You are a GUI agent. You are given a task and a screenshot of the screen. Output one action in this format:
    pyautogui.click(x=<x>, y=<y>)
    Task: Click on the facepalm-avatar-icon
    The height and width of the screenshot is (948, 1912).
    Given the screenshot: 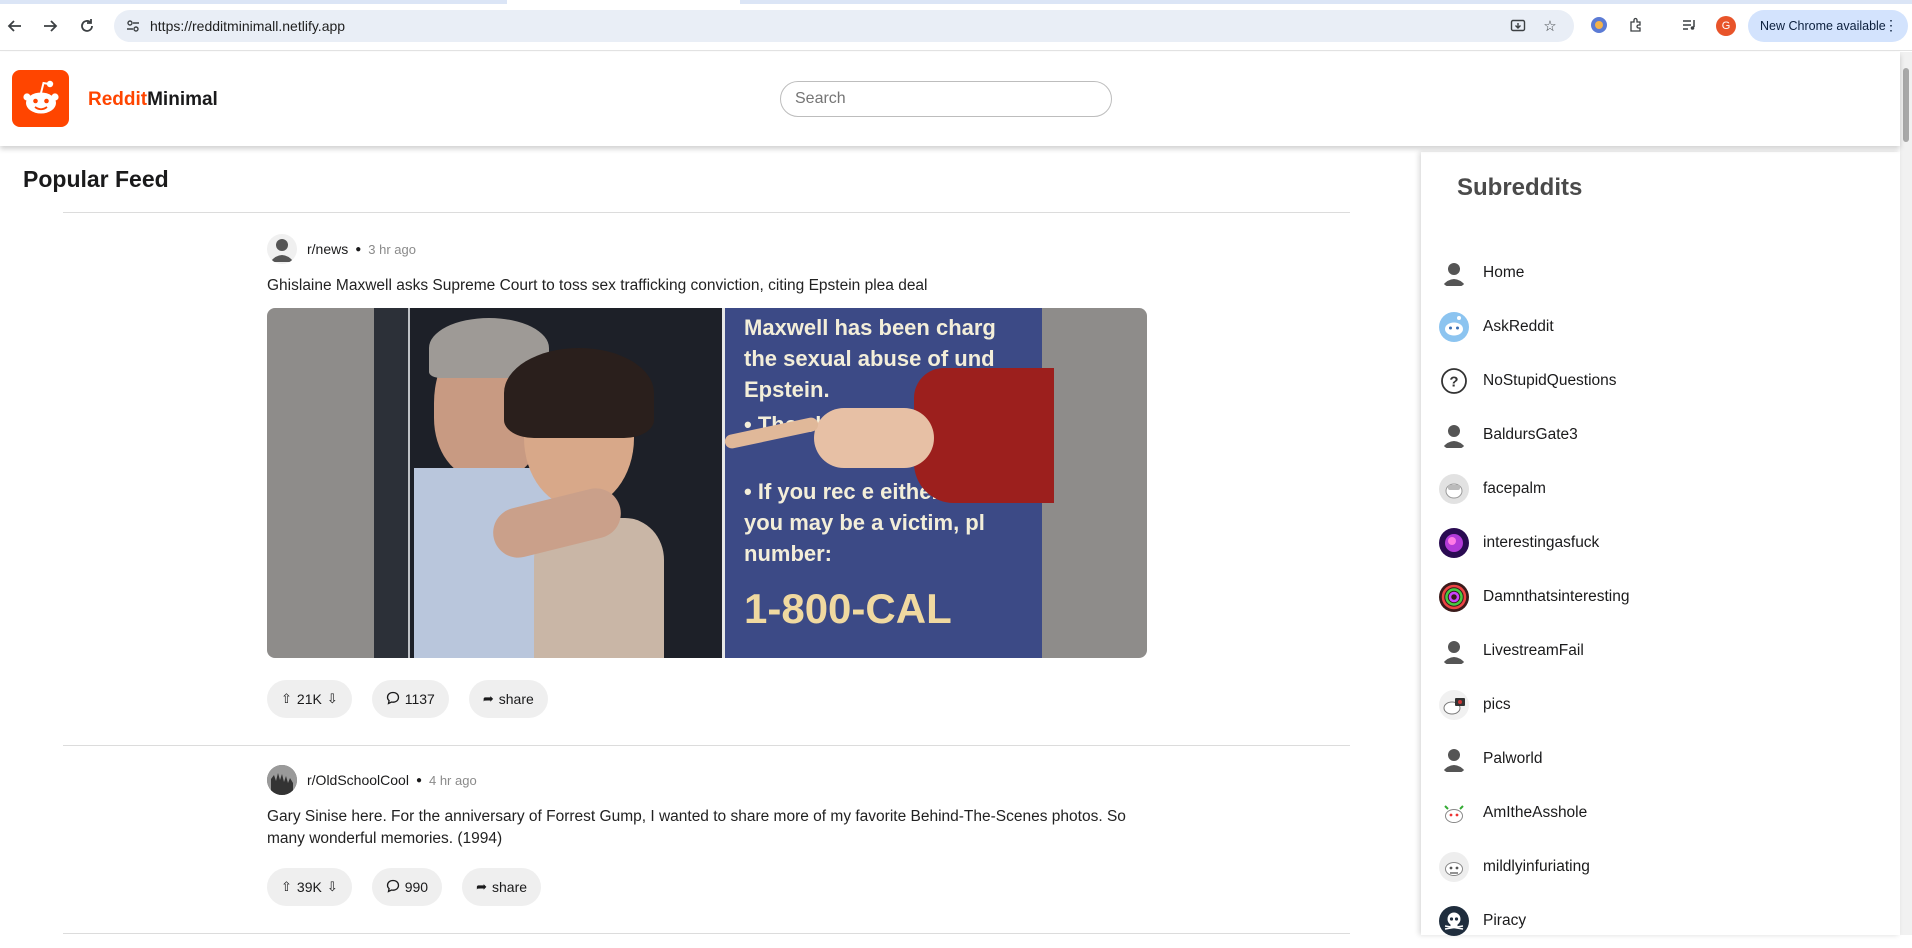 What is the action you would take?
    pyautogui.click(x=1454, y=489)
    